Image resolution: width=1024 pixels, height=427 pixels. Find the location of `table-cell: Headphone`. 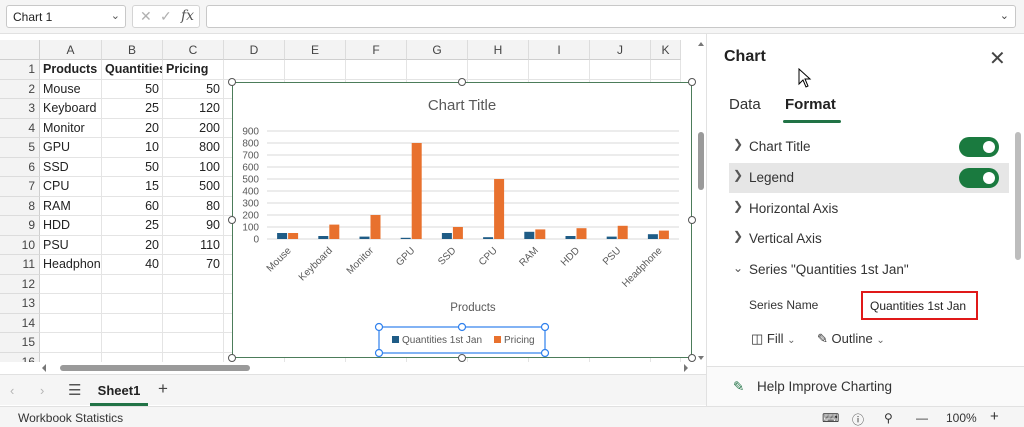

table-cell: Headphone is located at coordinates (71, 265).